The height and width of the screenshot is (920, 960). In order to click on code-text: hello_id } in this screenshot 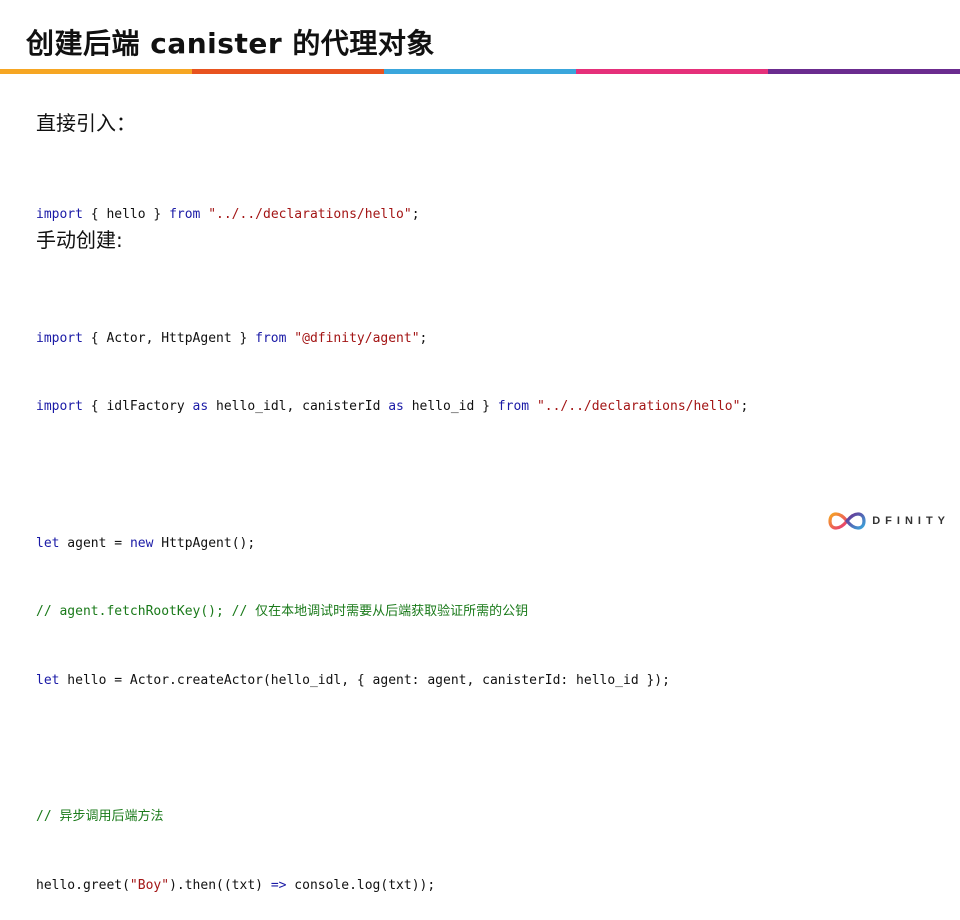, I will do `click(450, 406)`.